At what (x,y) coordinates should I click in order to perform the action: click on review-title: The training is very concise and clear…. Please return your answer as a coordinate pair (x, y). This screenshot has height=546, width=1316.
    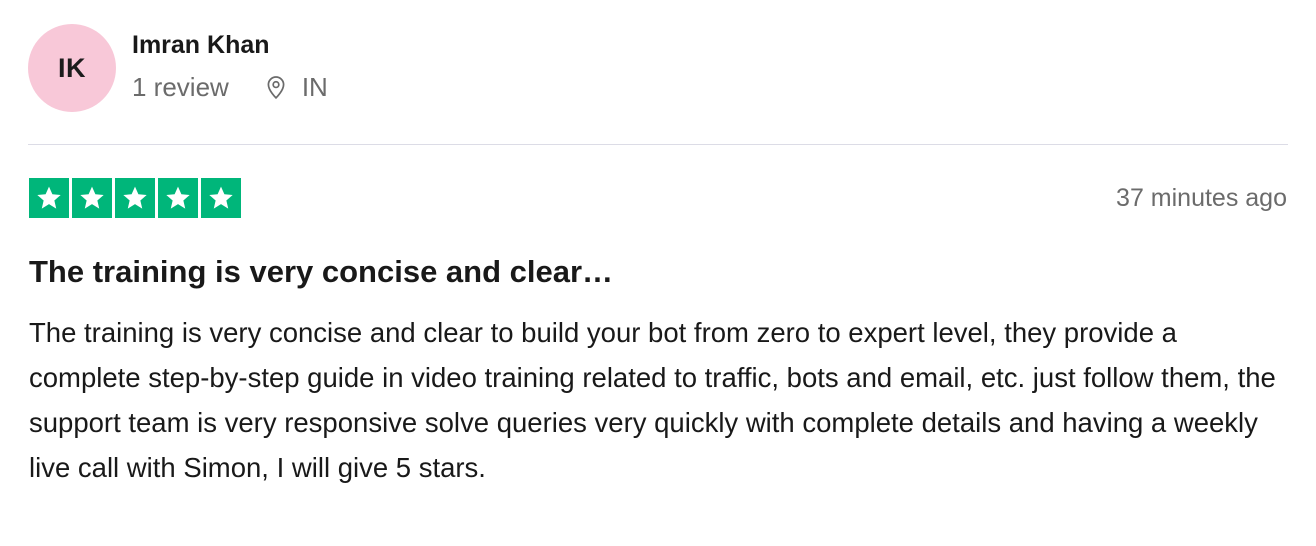
    Looking at the image, I should click on (321, 272).